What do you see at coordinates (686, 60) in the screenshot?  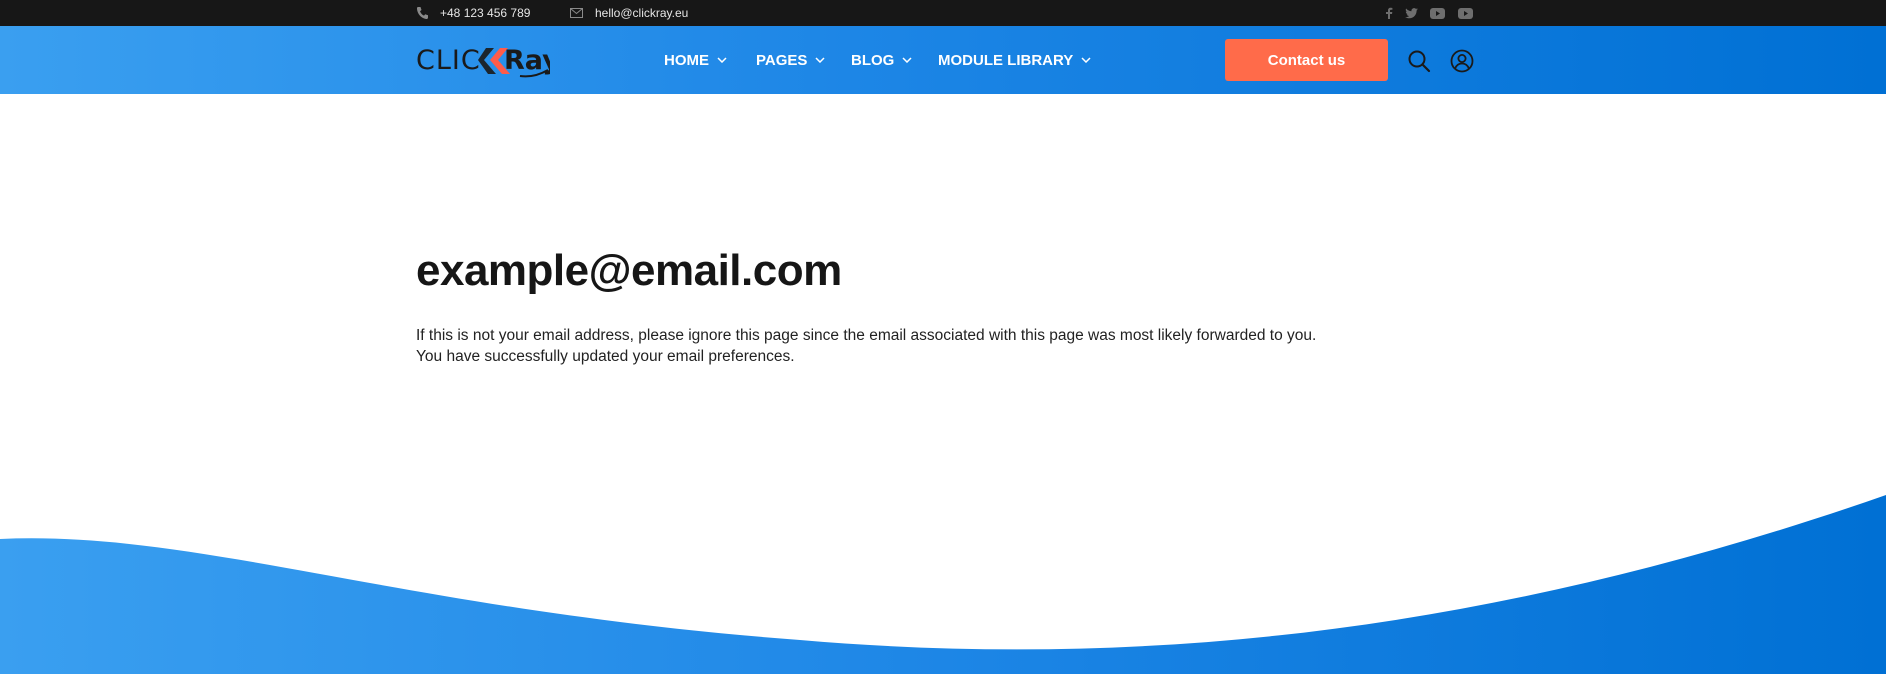 I see `nav-home-label: HOME` at bounding box center [686, 60].